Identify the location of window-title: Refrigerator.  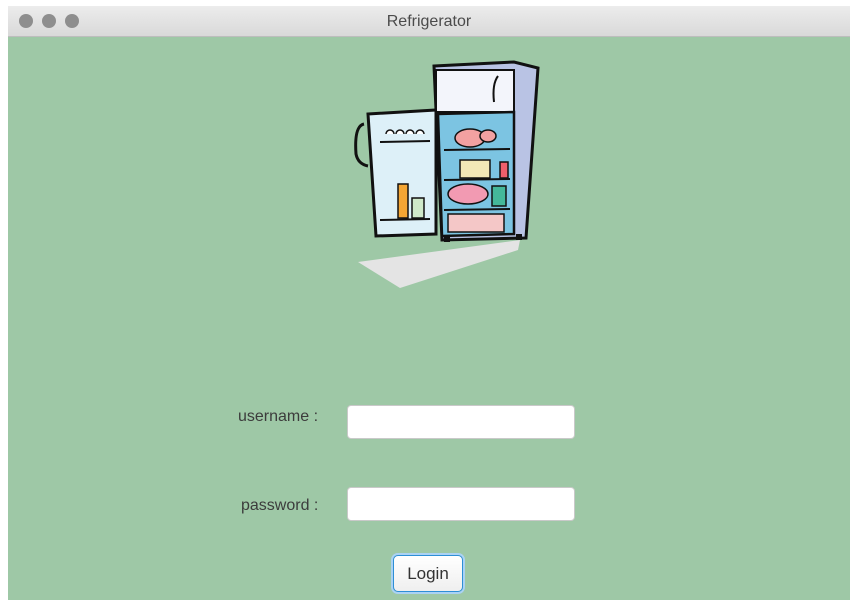
(429, 21).